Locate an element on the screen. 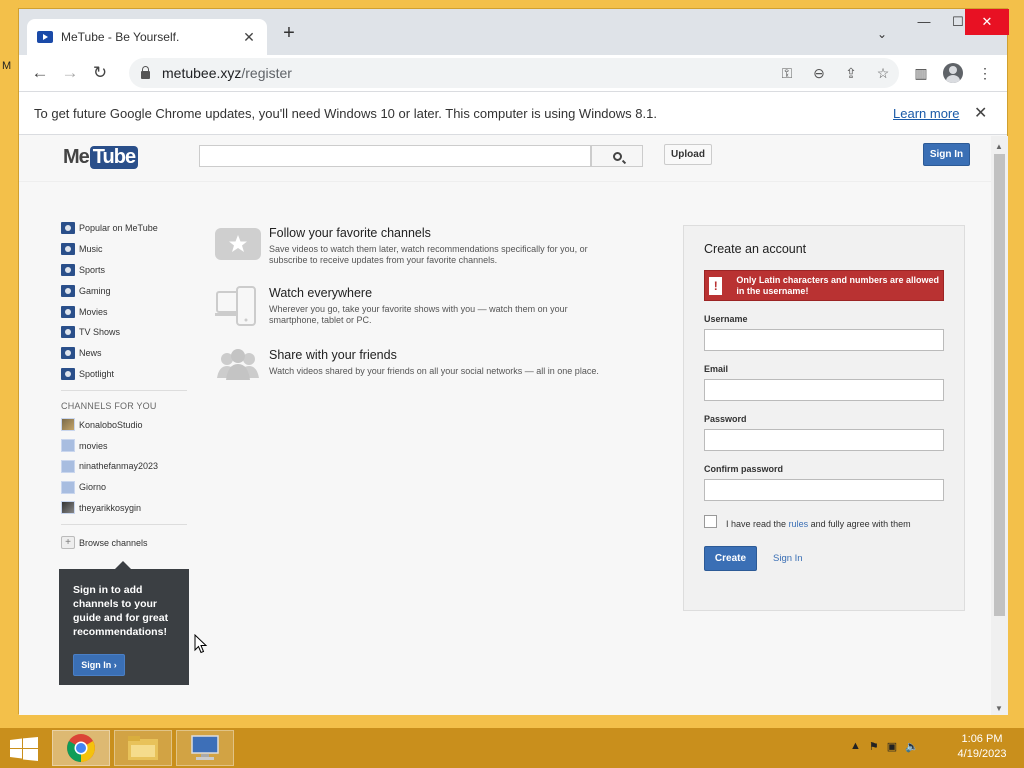 Image resolution: width=1024 pixels, height=768 pixels. back-arrow-icon: ← is located at coordinates (40, 73).